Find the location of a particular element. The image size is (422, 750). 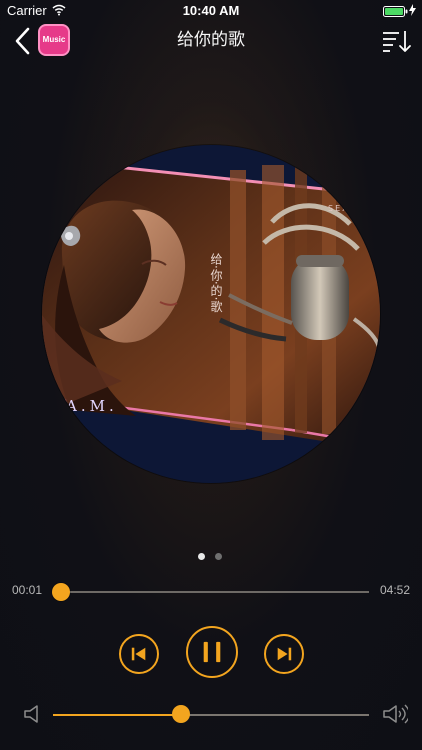

page-indicator is located at coordinates (212, 557).